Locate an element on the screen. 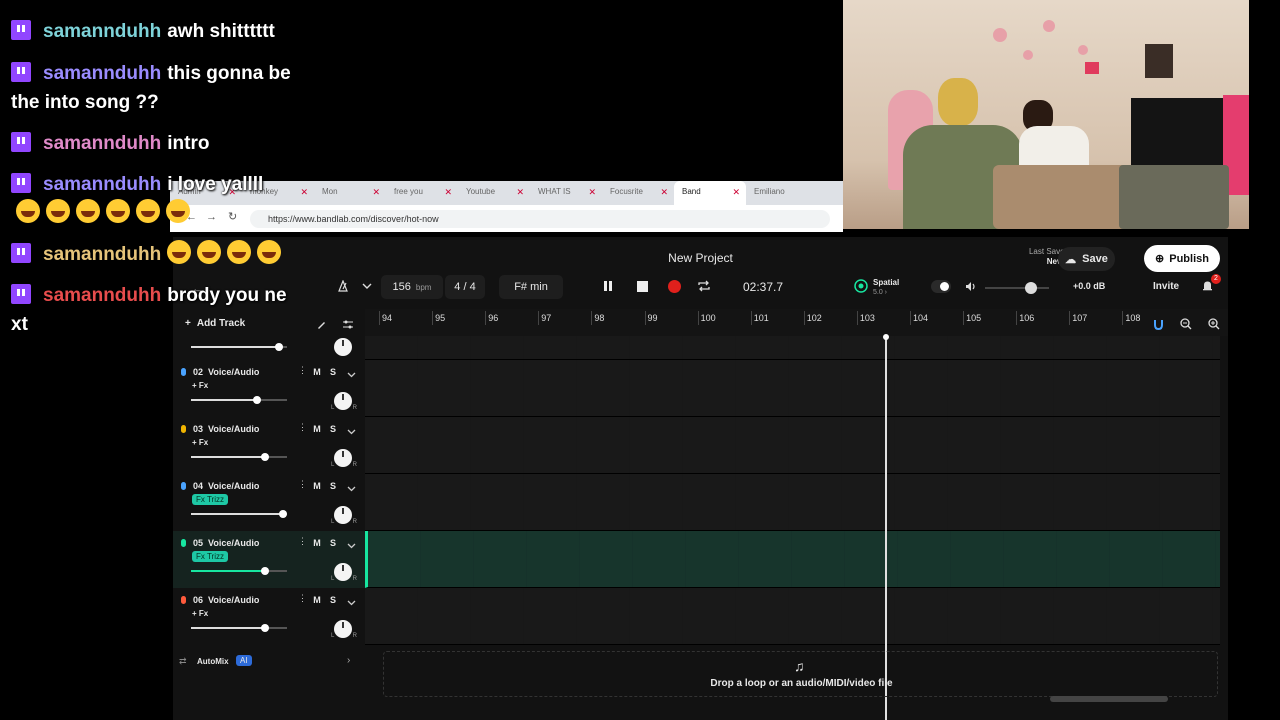 This screenshot has height=720, width=1280. ruler-bar-number: 96 is located at coordinates (493, 318).